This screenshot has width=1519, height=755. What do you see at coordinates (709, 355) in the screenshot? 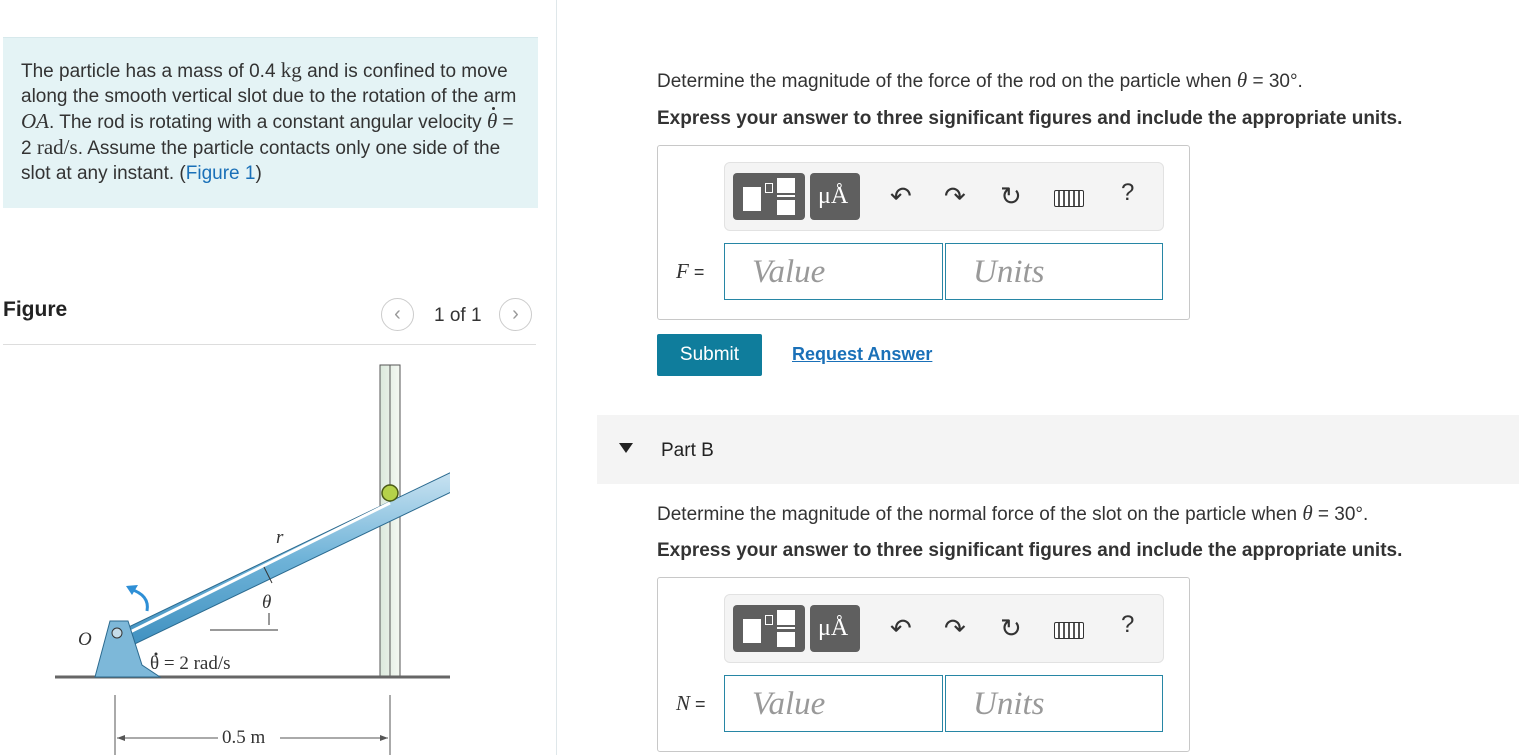
I see `submit-button: Submit` at bounding box center [709, 355].